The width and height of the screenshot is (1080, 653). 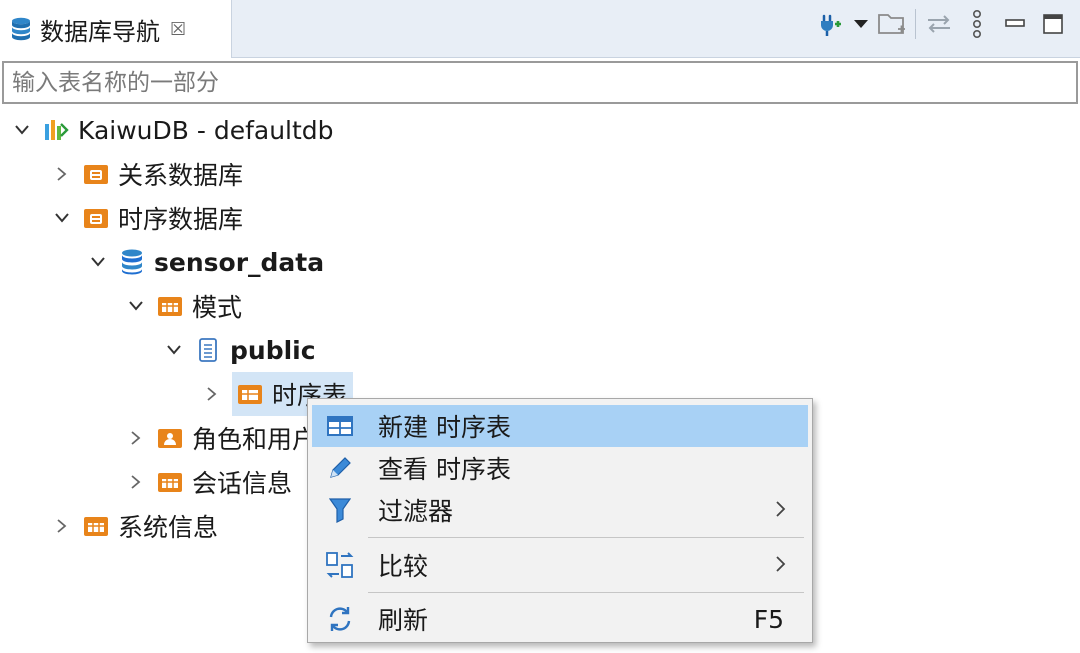 I want to click on database-stack-icon, so click(x=21, y=29).